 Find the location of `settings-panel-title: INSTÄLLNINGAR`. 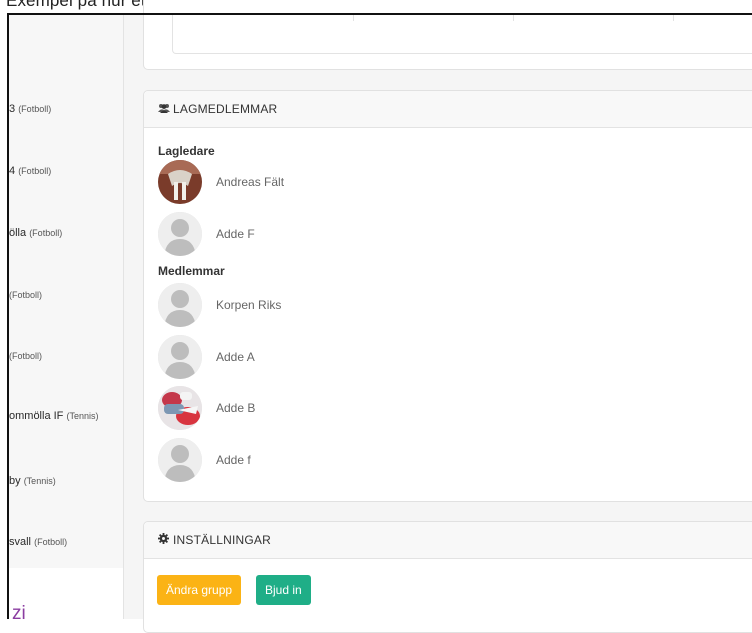

settings-panel-title: INSTÄLLNINGAR is located at coordinates (222, 540).